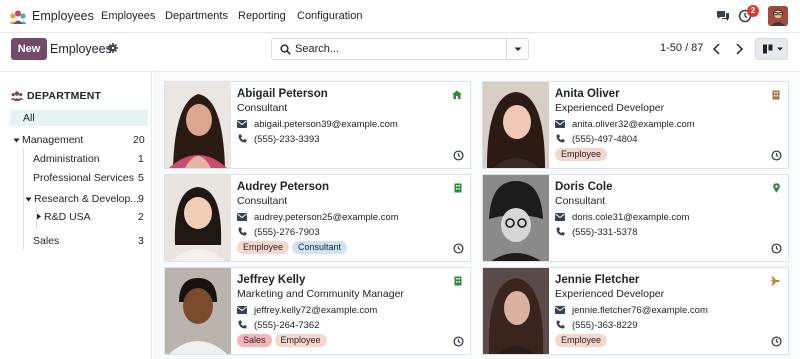 Image resolution: width=800 pixels, height=359 pixels. Describe the element at coordinates (18, 17) in the screenshot. I see `employees-app-icon` at that location.